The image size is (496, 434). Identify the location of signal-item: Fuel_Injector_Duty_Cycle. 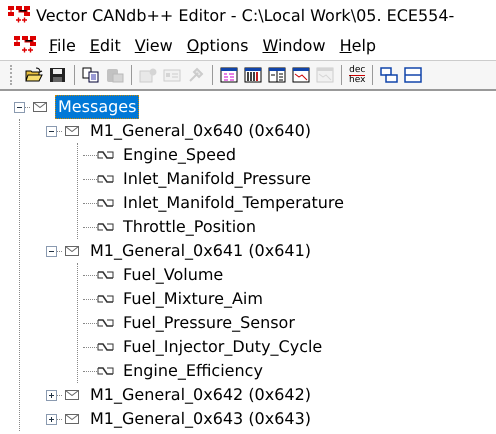
(223, 347).